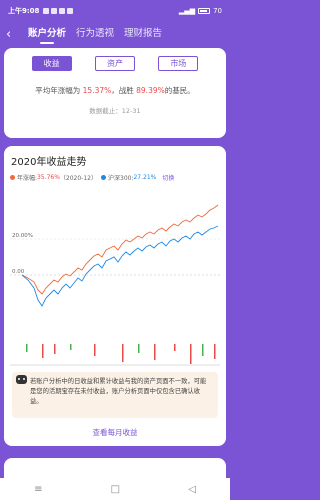 The image size is (320, 500). What do you see at coordinates (24, 11) in the screenshot?
I see `status-time: 上午9:08` at bounding box center [24, 11].